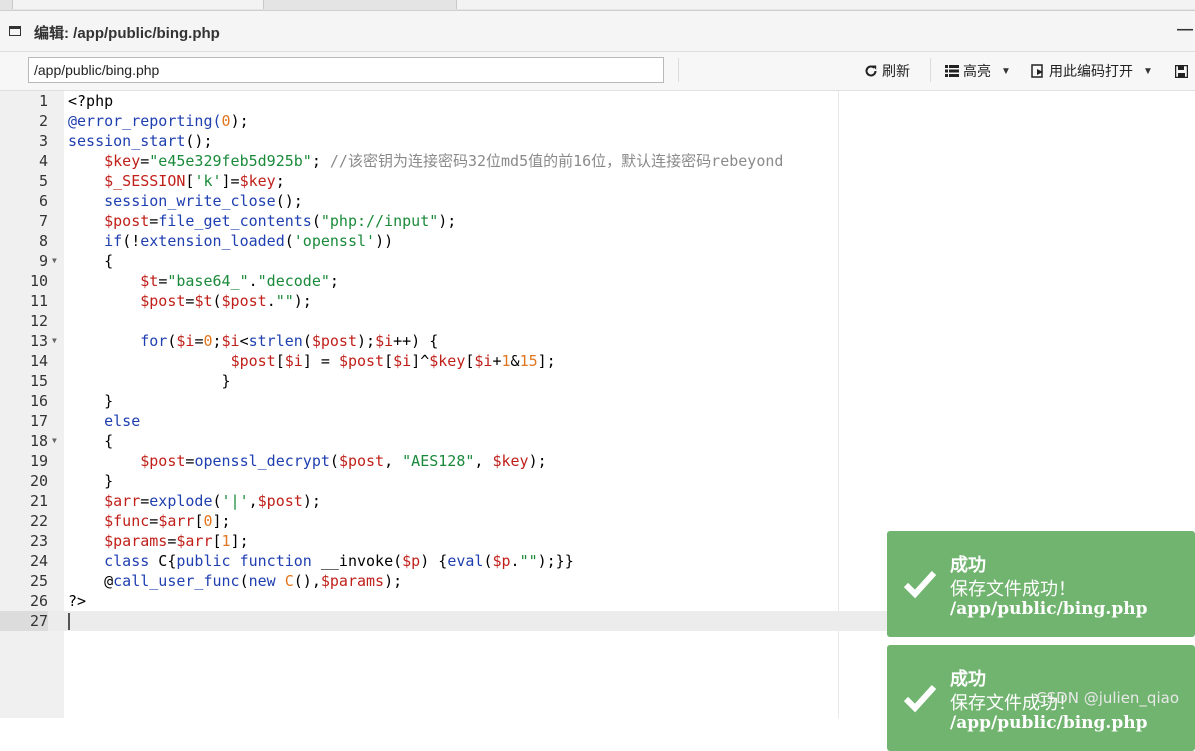 The image size is (1195, 751). Describe the element at coordinates (91, 101) in the screenshot. I see `code-text: <?php` at that location.